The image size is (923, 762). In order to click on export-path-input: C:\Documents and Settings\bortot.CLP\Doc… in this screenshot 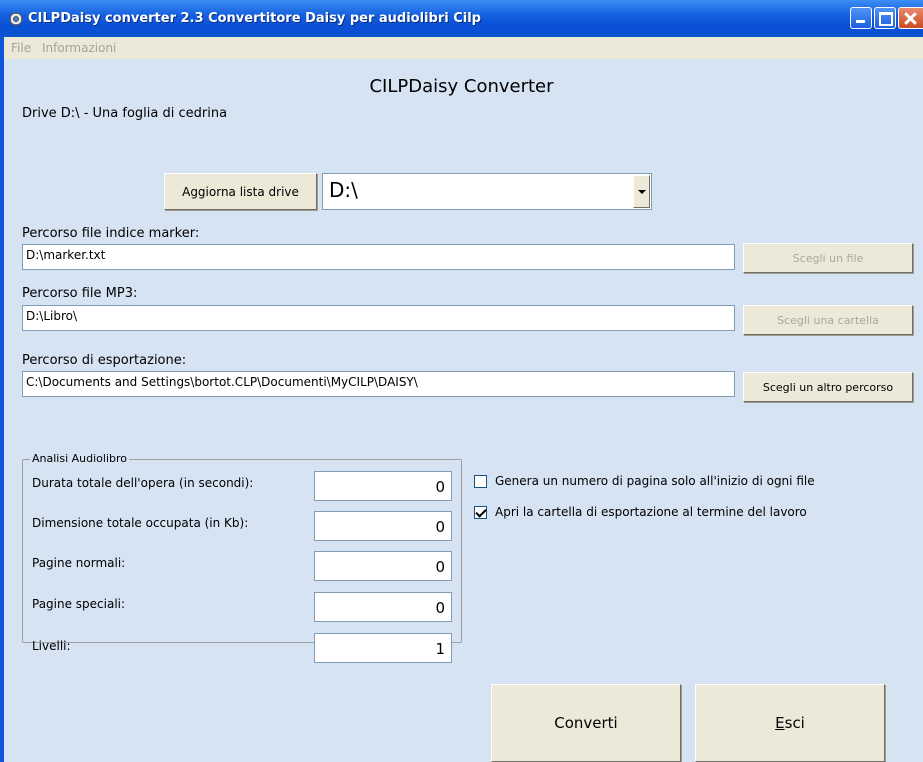, I will do `click(378, 384)`.